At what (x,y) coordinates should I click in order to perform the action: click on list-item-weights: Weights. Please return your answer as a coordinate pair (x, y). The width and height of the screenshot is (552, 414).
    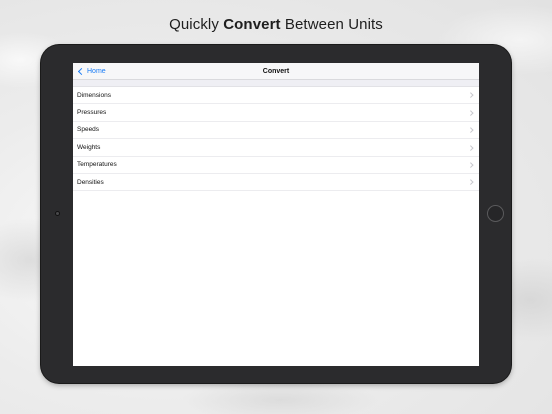
    Looking at the image, I should click on (276, 148).